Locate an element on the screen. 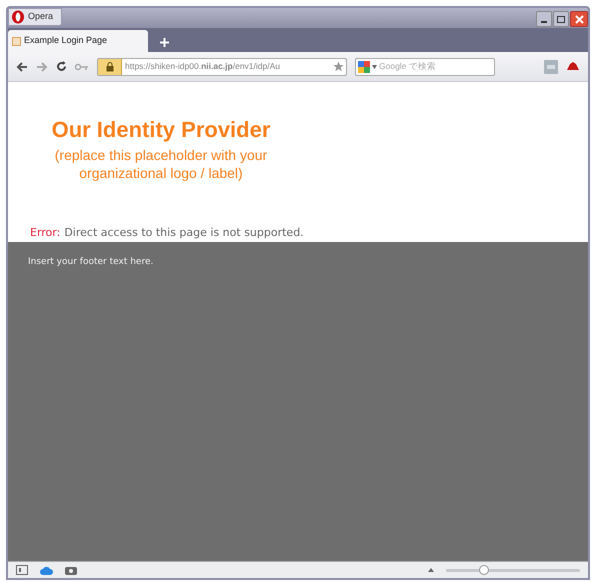 The height and width of the screenshot is (582, 596). address-field: https://shiken-idp00.nii.ac.jp/env1/idp/Au is located at coordinates (222, 67).